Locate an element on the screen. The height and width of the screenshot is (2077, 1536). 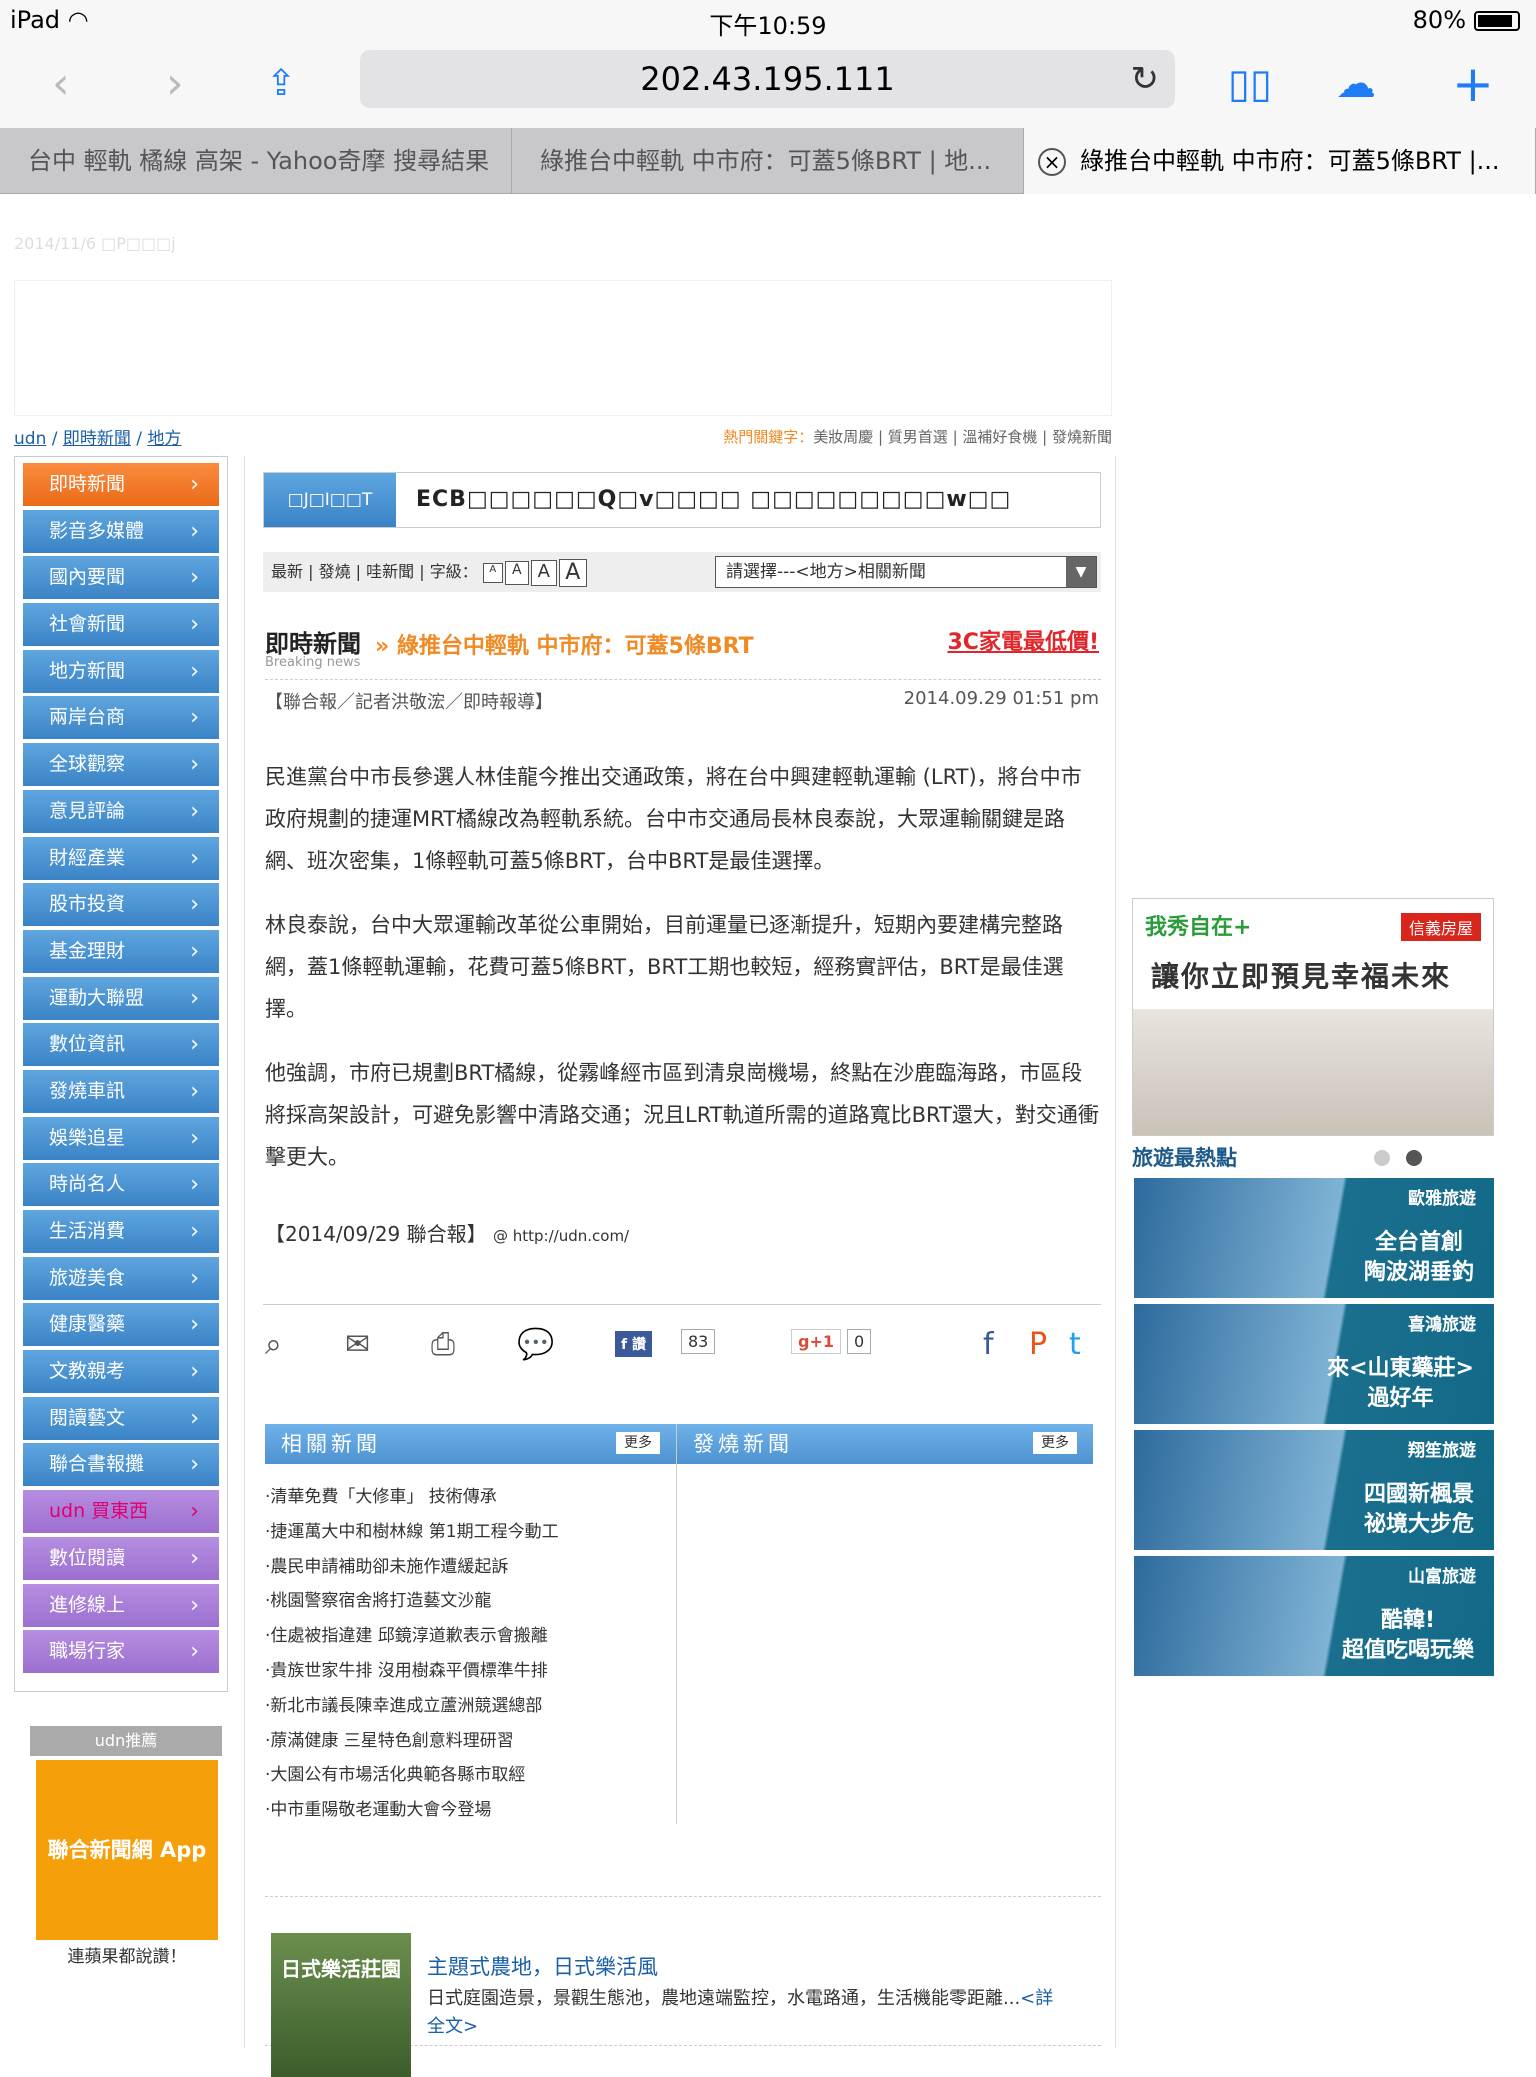
list-item: 農民申請補助卻未施作遭緩起訴 is located at coordinates (470, 1567).